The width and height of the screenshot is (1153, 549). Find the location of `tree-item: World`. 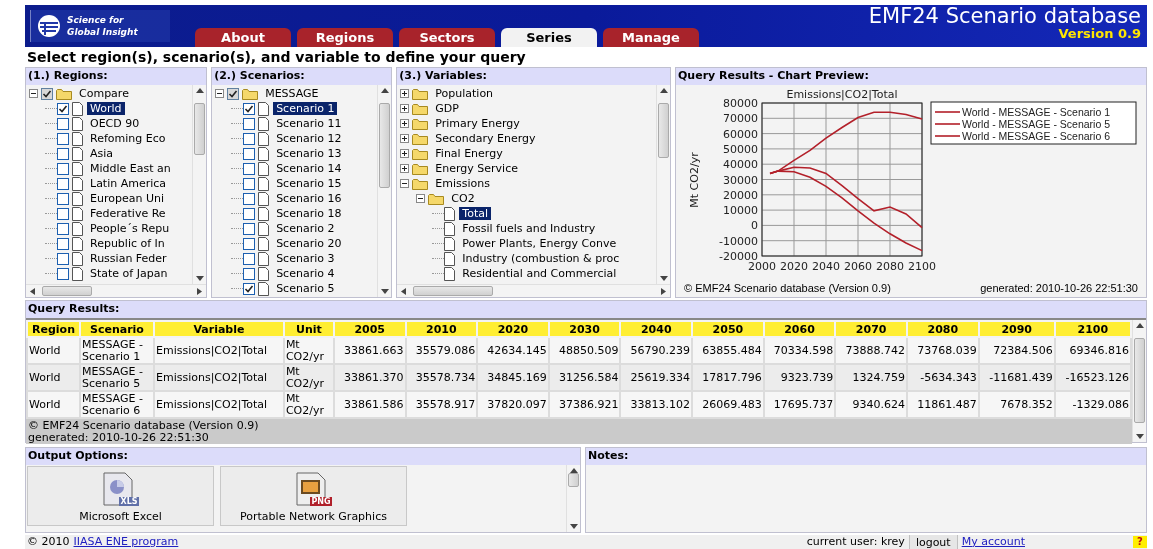

tree-item: World is located at coordinates (106, 108).